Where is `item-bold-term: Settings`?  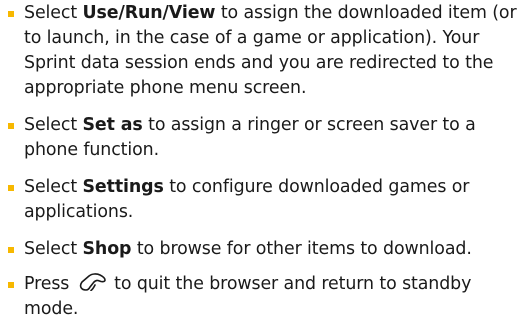
item-bold-term: Settings is located at coordinates (123, 187).